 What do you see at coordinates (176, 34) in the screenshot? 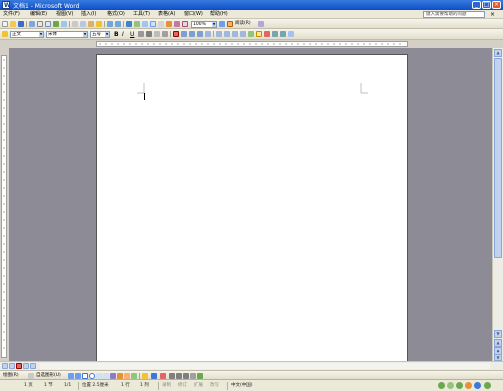
I see `align-justify-icon` at bounding box center [176, 34].